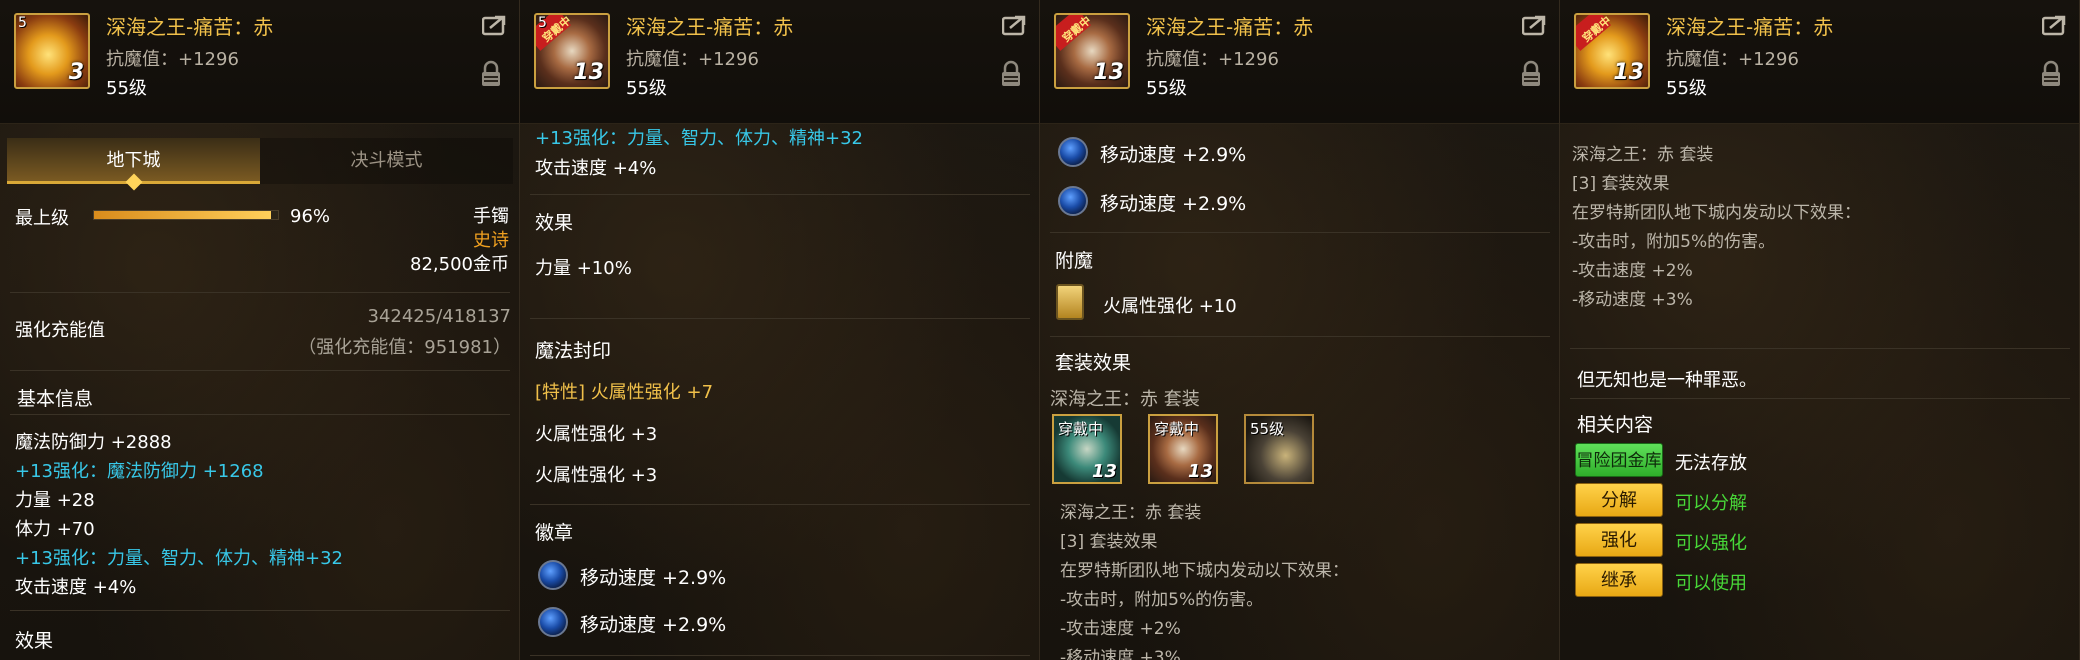  Describe the element at coordinates (439, 316) in the screenshot. I see `charge-value: 342425/418137` at that location.